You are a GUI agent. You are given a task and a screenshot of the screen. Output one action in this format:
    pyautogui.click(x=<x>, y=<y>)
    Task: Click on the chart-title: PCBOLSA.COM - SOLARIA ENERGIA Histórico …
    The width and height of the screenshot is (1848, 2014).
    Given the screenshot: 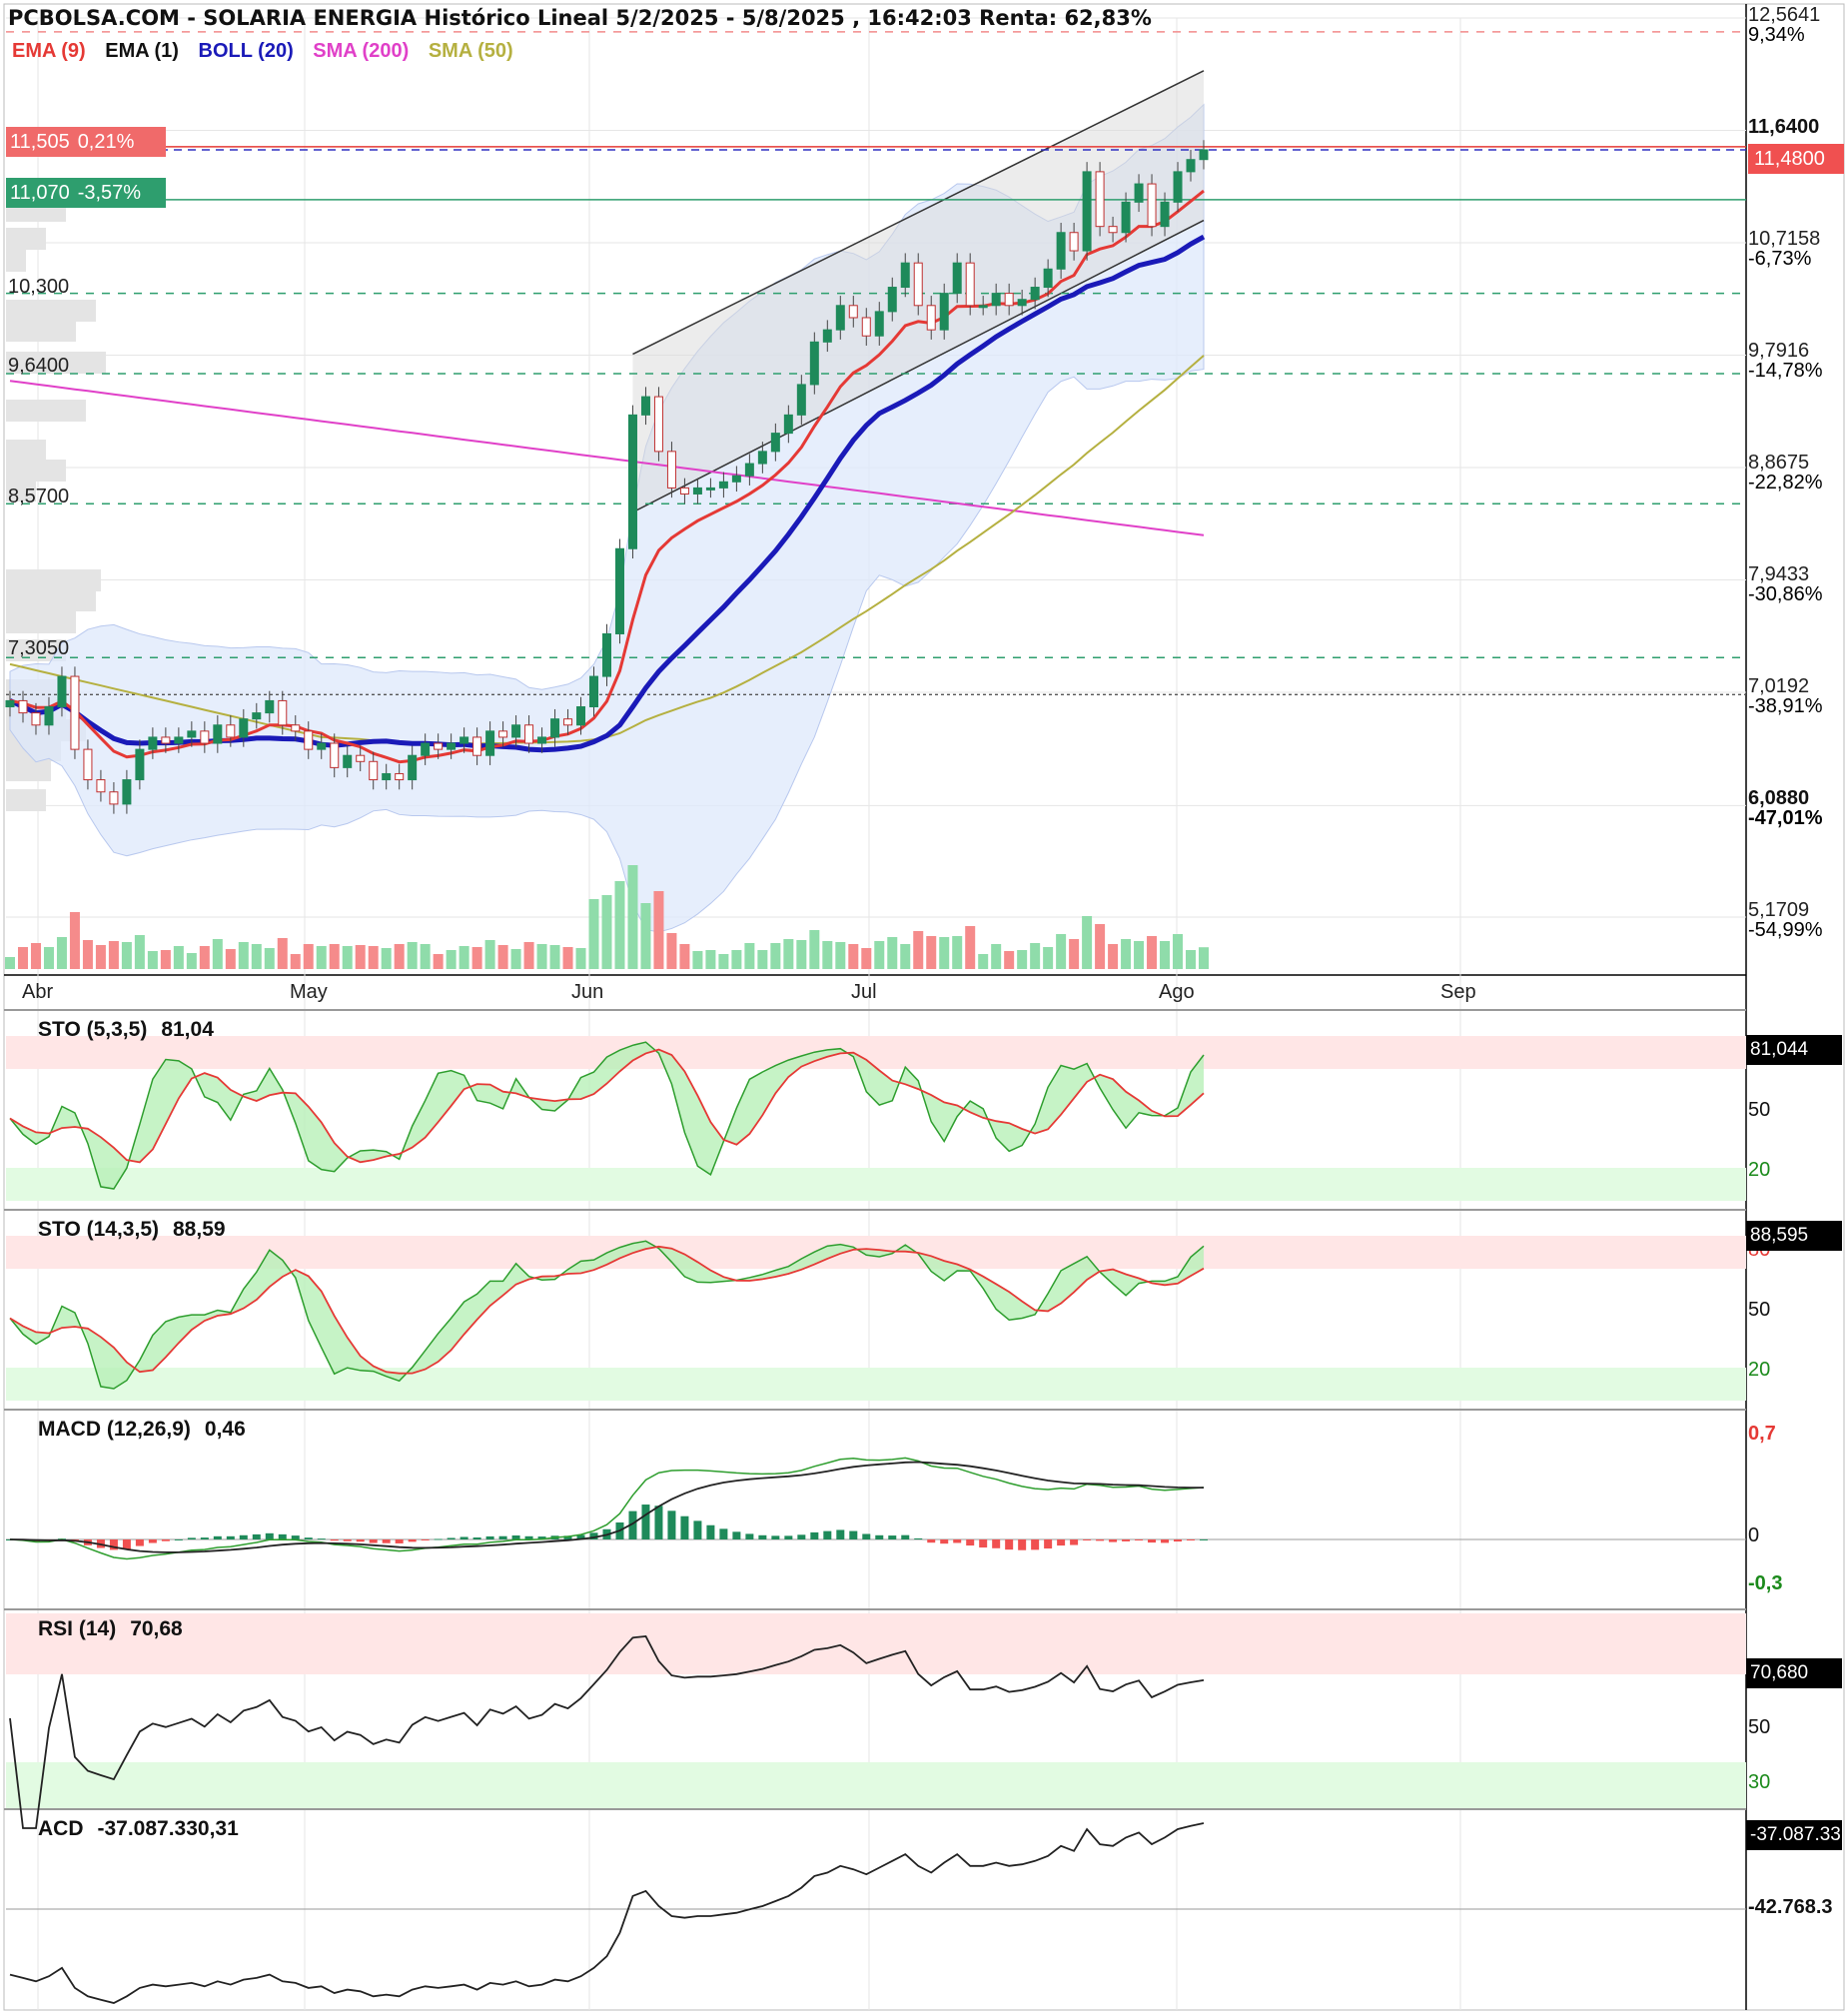 What is the action you would take?
    pyautogui.click(x=580, y=18)
    